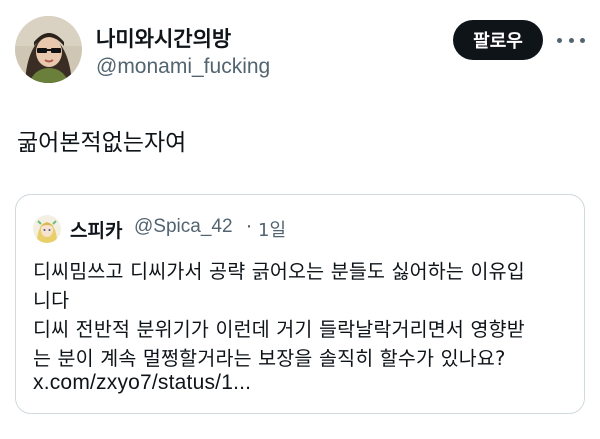 The height and width of the screenshot is (439, 600). What do you see at coordinates (272, 229) in the screenshot?
I see `quoted-timestamp: 1일` at bounding box center [272, 229].